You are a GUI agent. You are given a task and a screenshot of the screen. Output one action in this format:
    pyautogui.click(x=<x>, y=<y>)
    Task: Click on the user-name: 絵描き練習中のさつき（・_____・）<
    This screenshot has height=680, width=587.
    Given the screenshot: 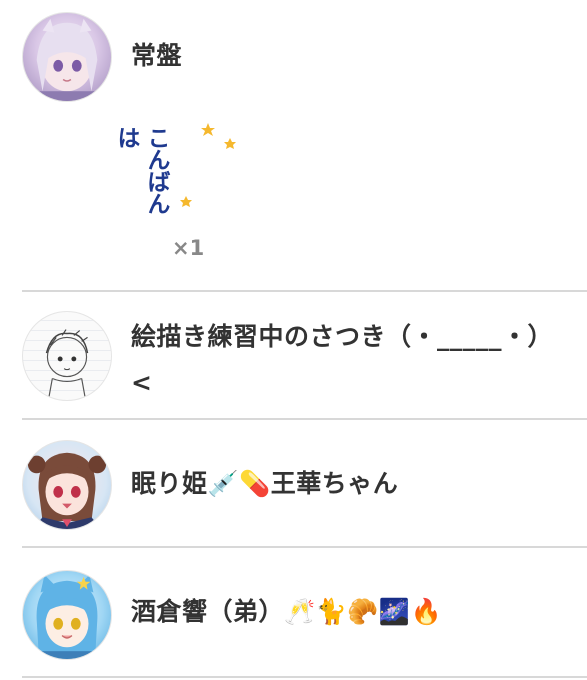 What is the action you would take?
    pyautogui.click(x=350, y=360)
    